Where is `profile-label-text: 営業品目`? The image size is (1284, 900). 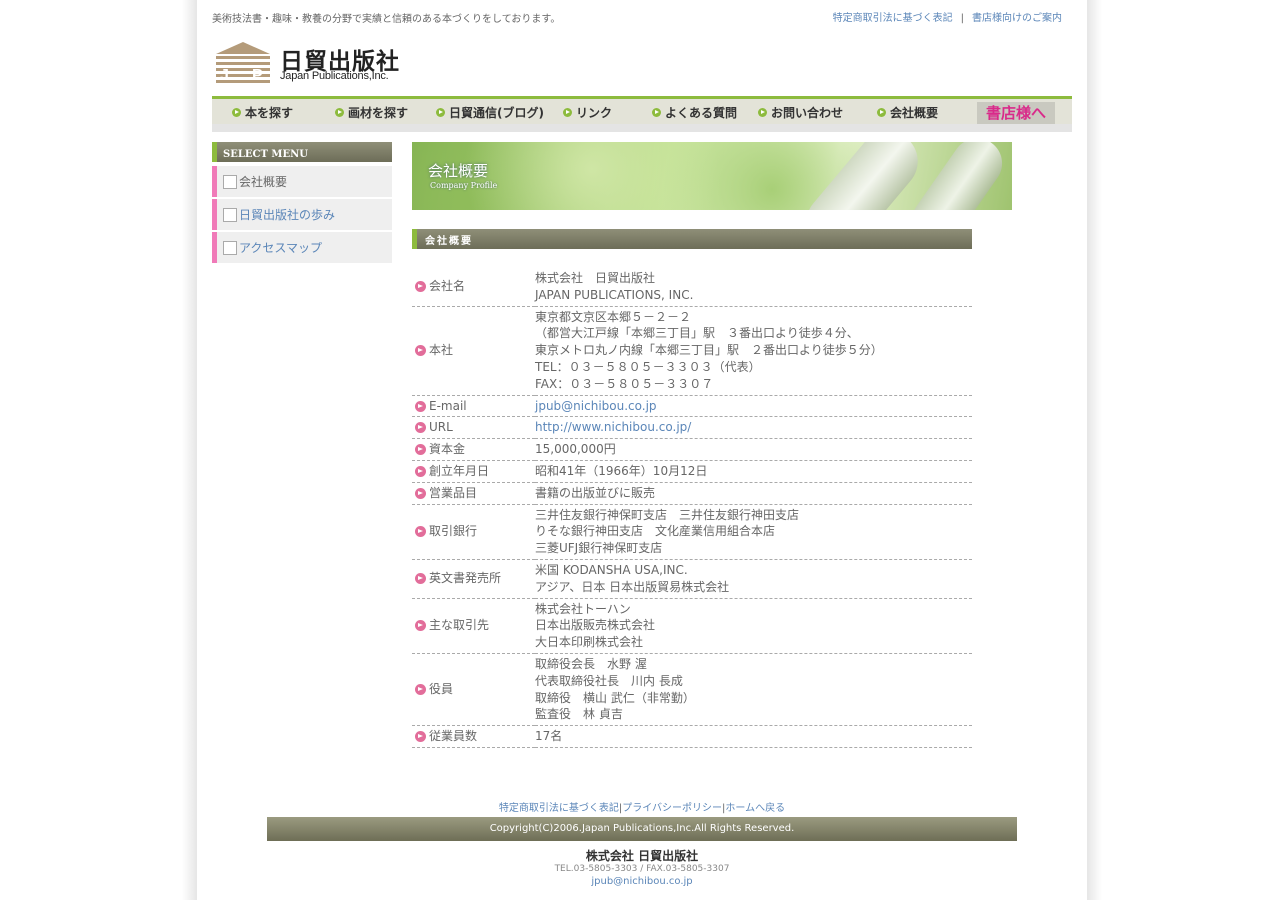 profile-label-text: 営業品目 is located at coordinates (453, 492).